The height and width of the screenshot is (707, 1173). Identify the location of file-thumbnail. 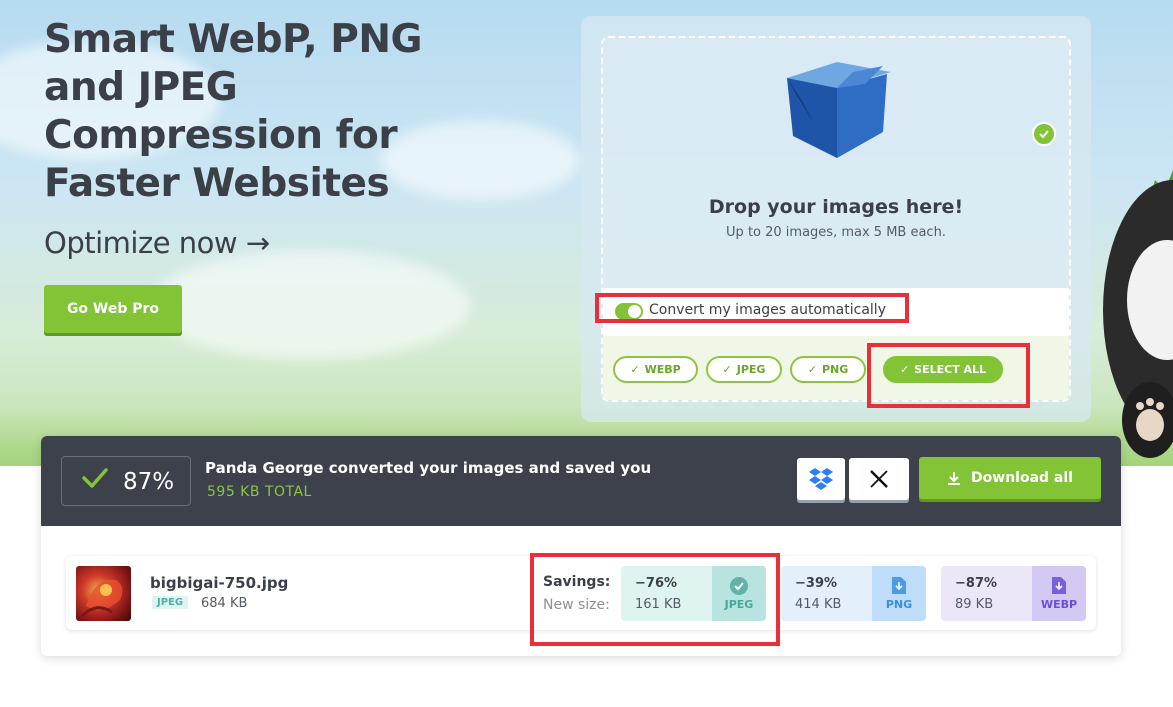
(103, 593).